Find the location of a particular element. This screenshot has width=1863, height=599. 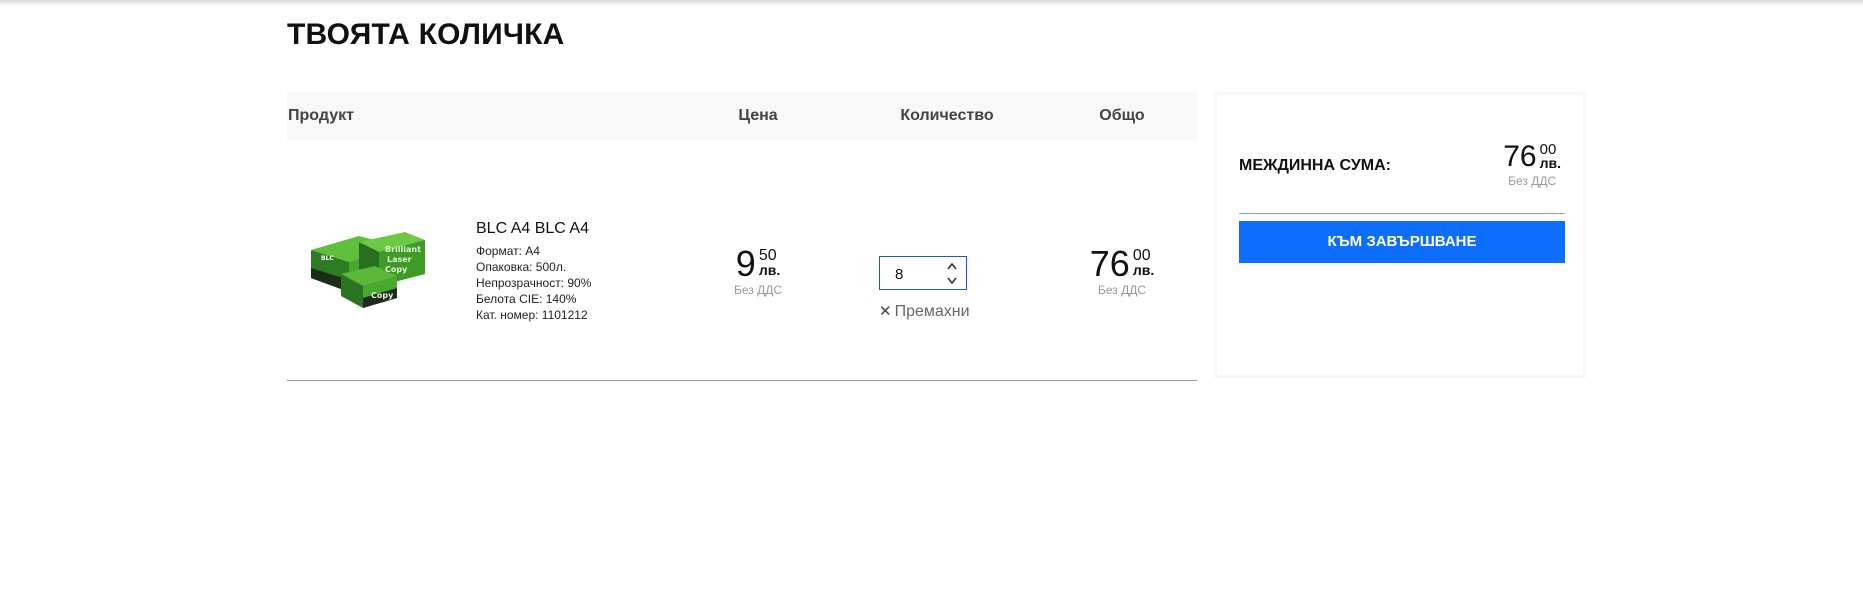

page-title: ТВОЯТА КОЛИЧКА is located at coordinates (426, 34).